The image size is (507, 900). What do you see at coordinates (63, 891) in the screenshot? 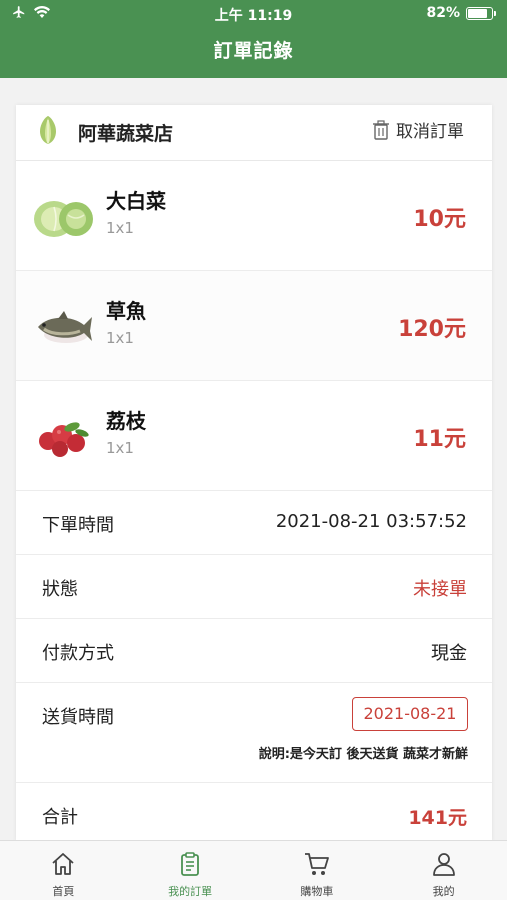
I see `tab-label: 首頁` at bounding box center [63, 891].